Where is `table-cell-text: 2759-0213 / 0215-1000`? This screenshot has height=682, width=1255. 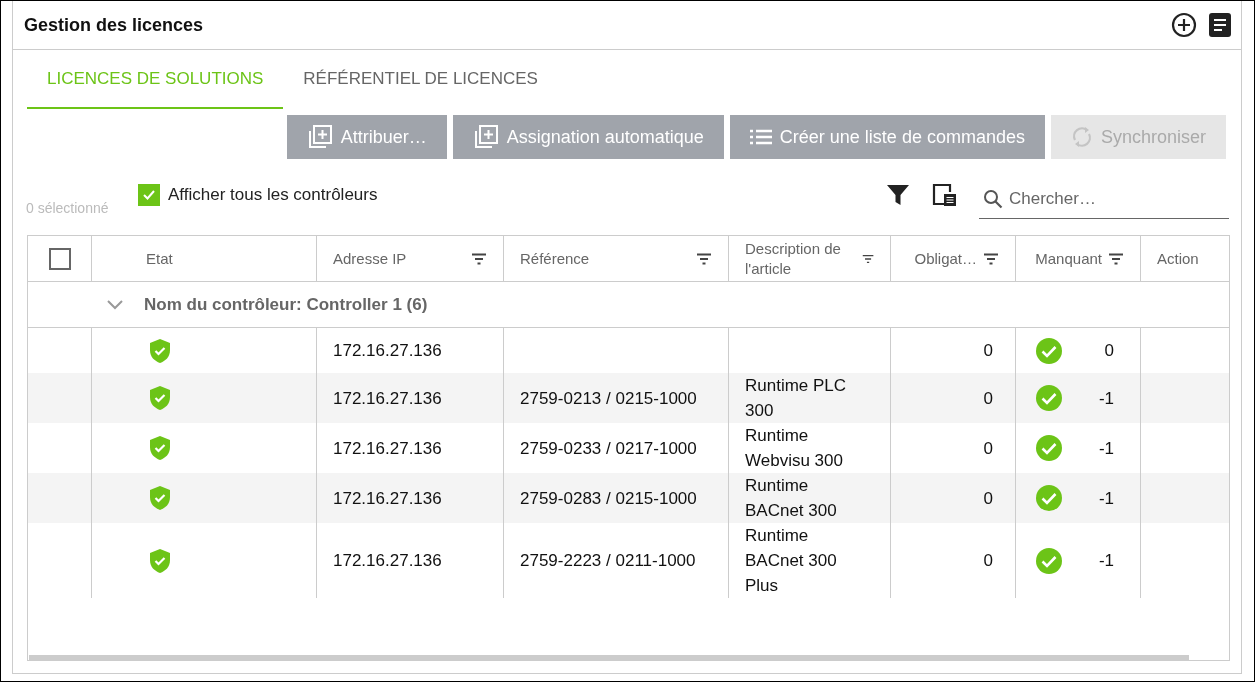 table-cell-text: 2759-0213 / 0215-1000 is located at coordinates (608, 398).